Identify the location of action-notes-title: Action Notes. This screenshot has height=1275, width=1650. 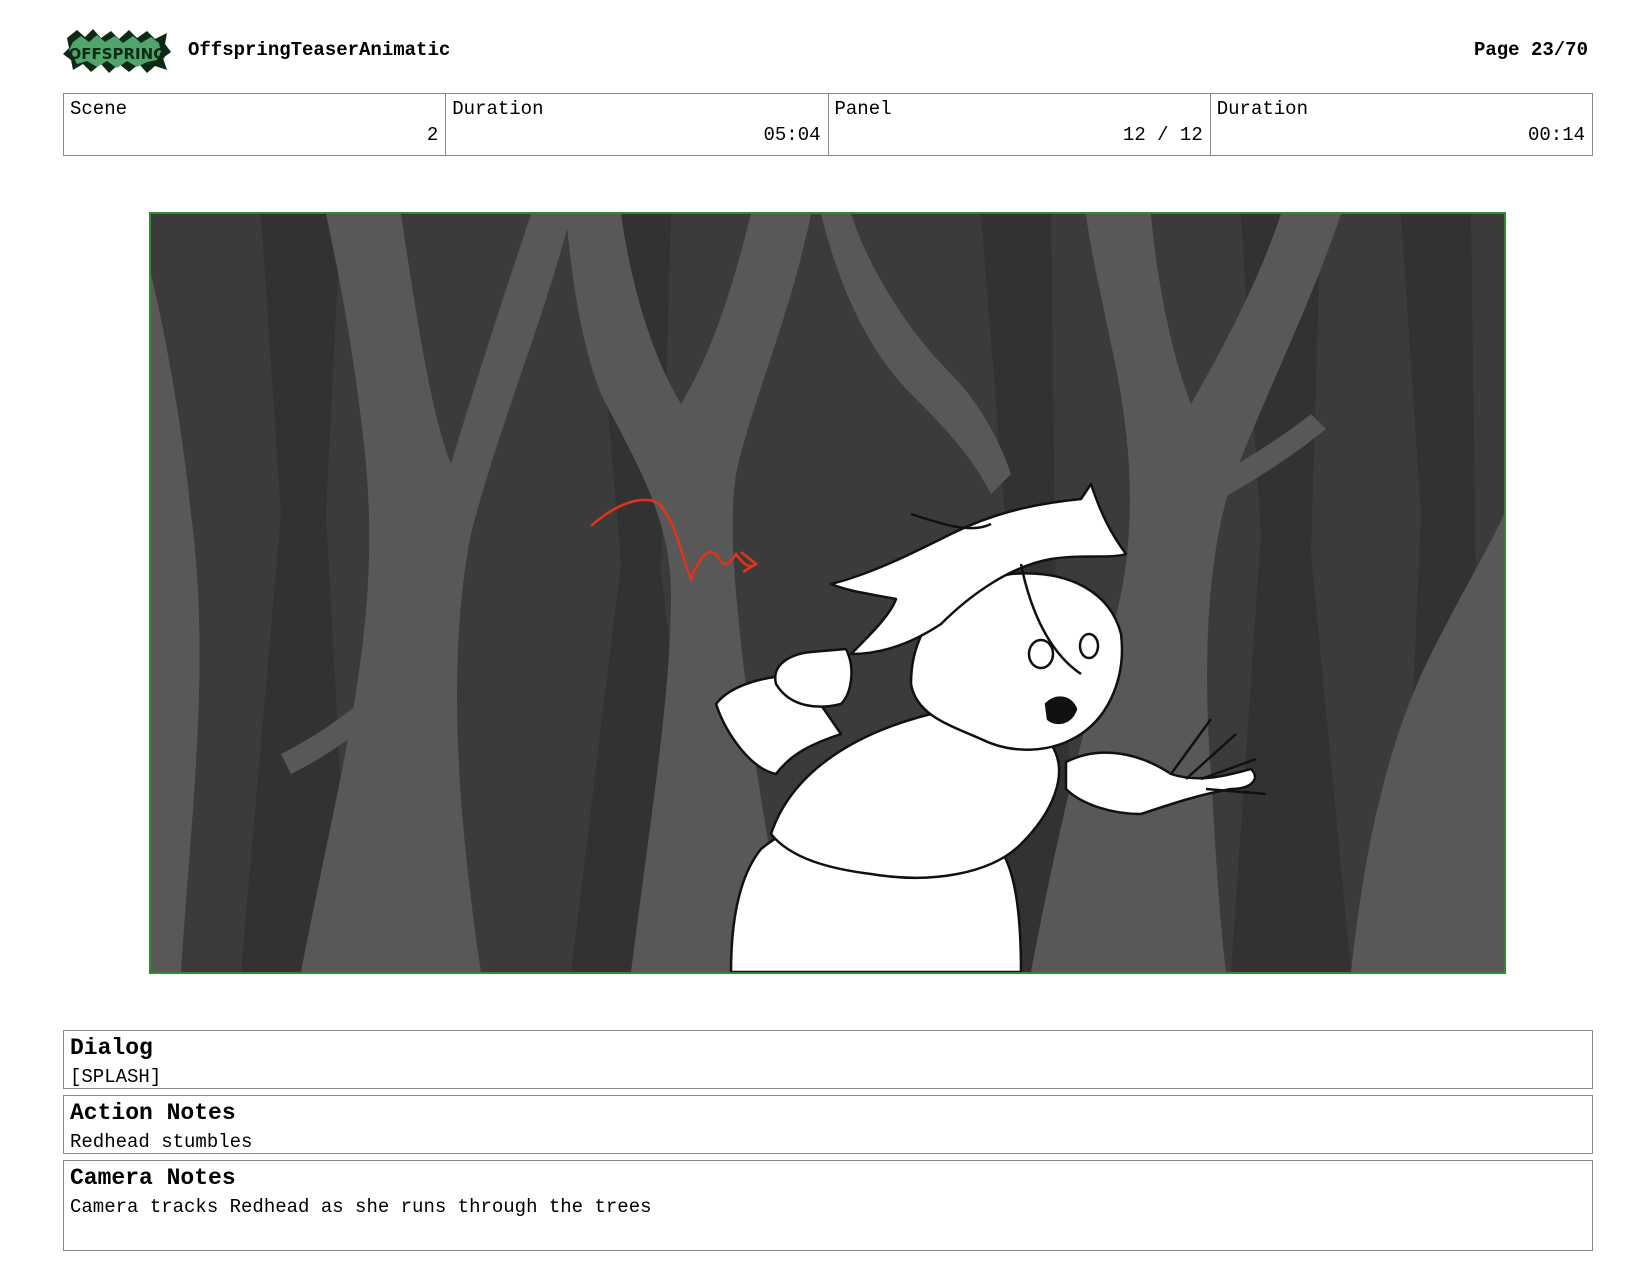
(153, 1113).